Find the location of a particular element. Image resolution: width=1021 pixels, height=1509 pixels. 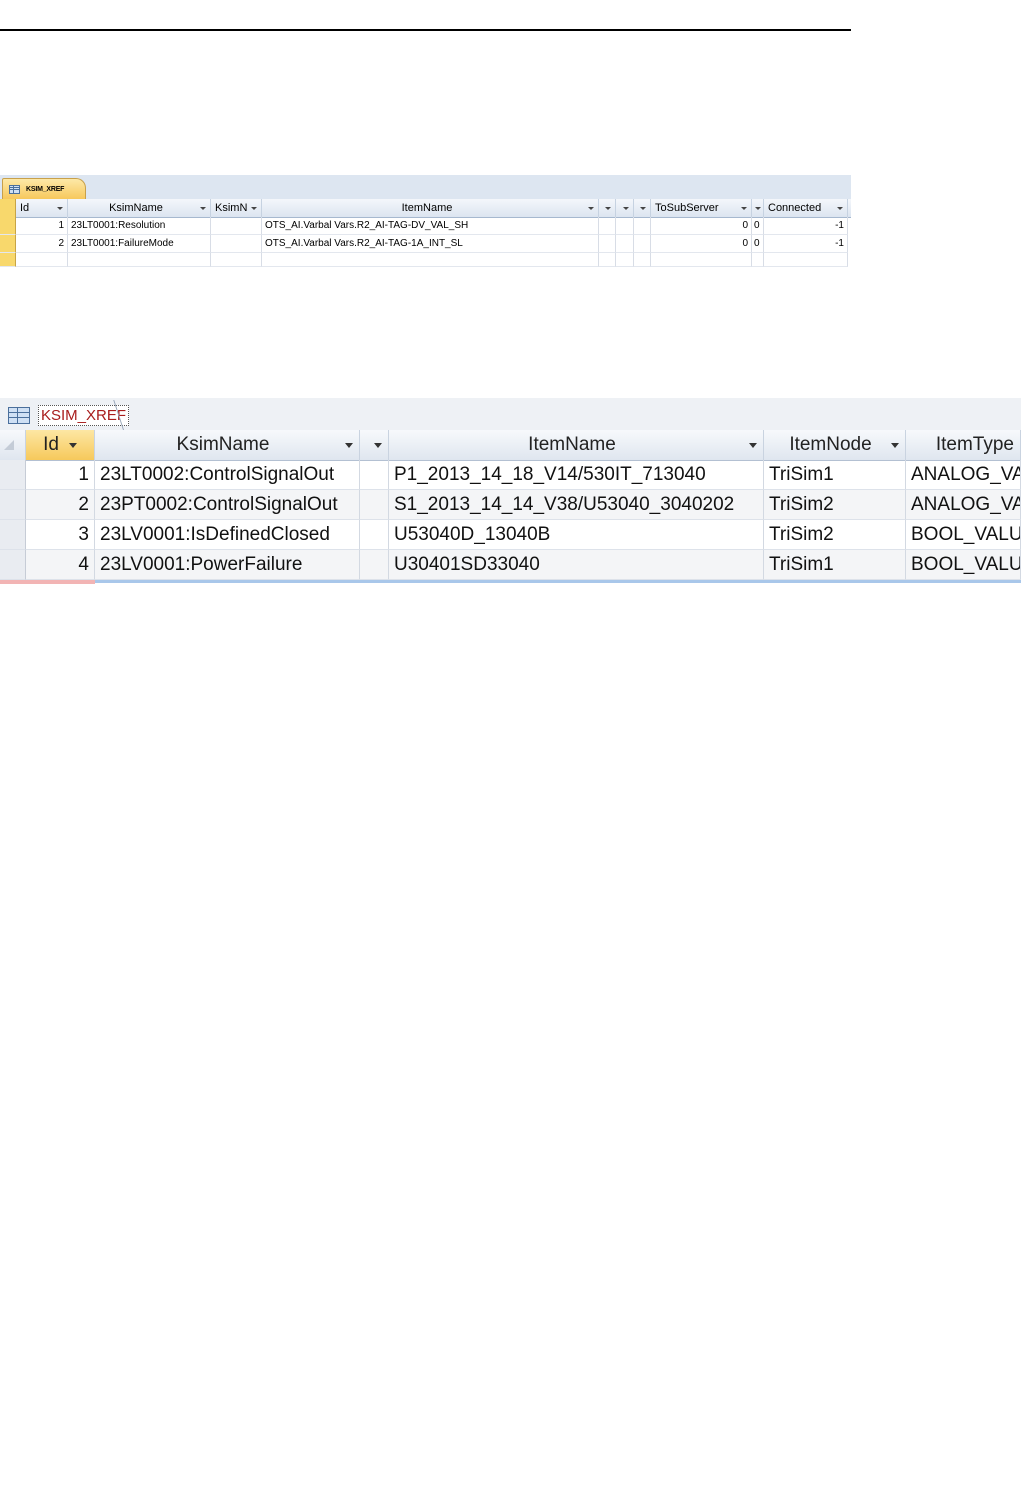

large-col-blank is located at coordinates (374, 445).